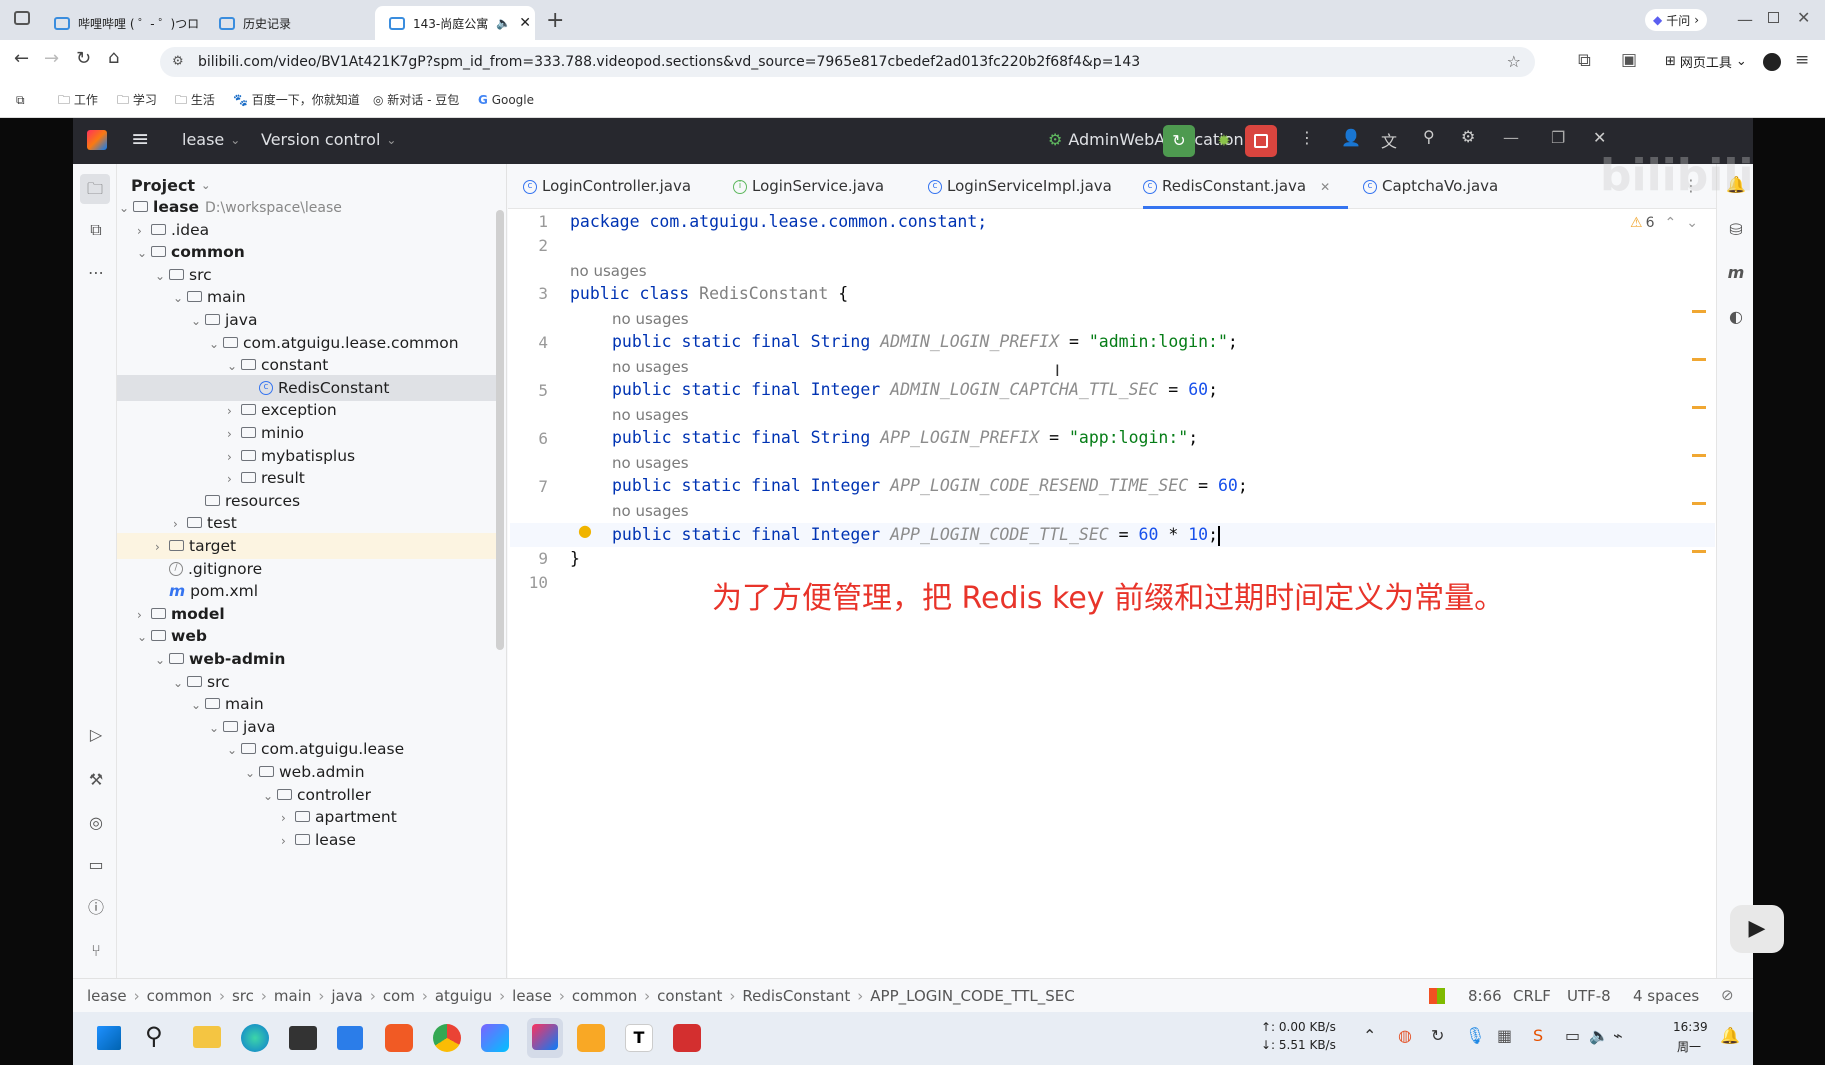  Describe the element at coordinates (1351, 137) in the screenshot. I see `profile-icon: 👤` at that location.